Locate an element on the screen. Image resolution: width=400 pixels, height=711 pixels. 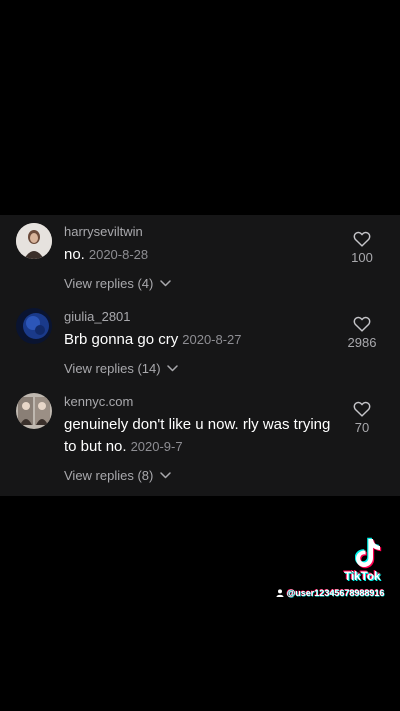
like-count: 100 is located at coordinates (362, 257).